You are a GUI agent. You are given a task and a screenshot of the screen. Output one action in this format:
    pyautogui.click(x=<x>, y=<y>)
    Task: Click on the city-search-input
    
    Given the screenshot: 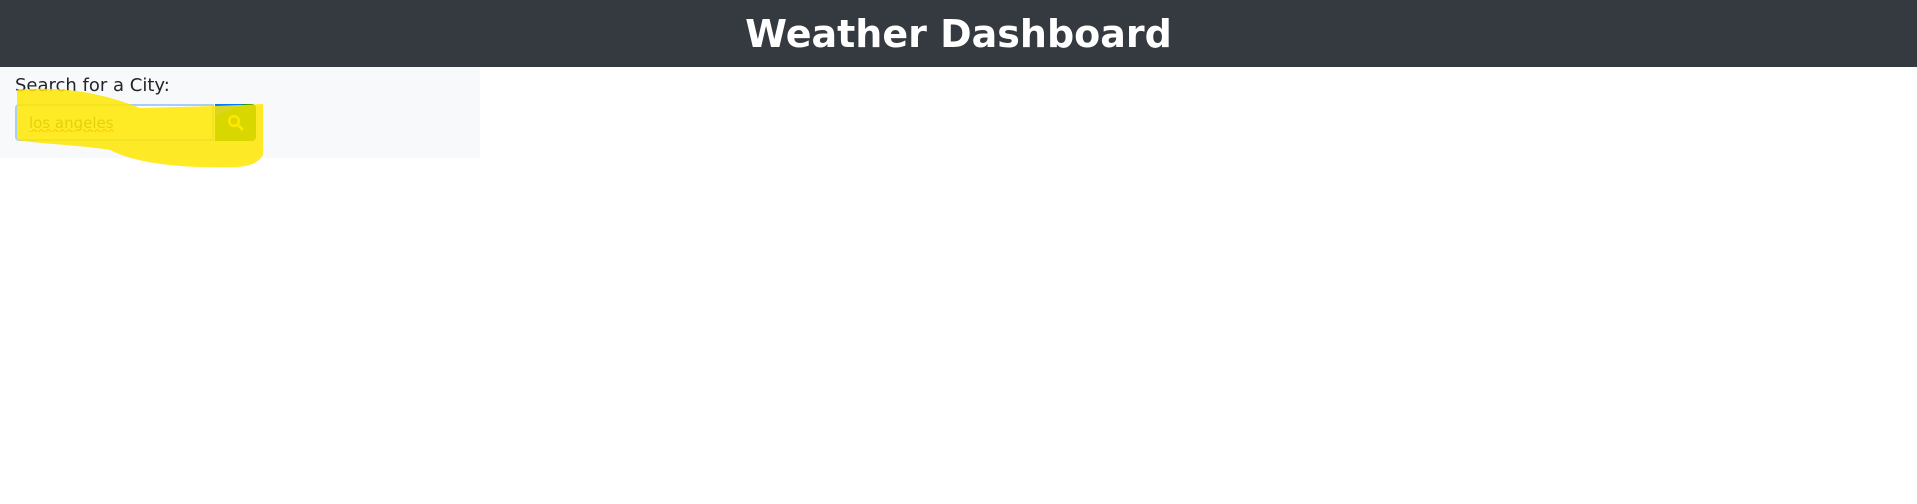 What is the action you would take?
    pyautogui.click(x=114, y=122)
    